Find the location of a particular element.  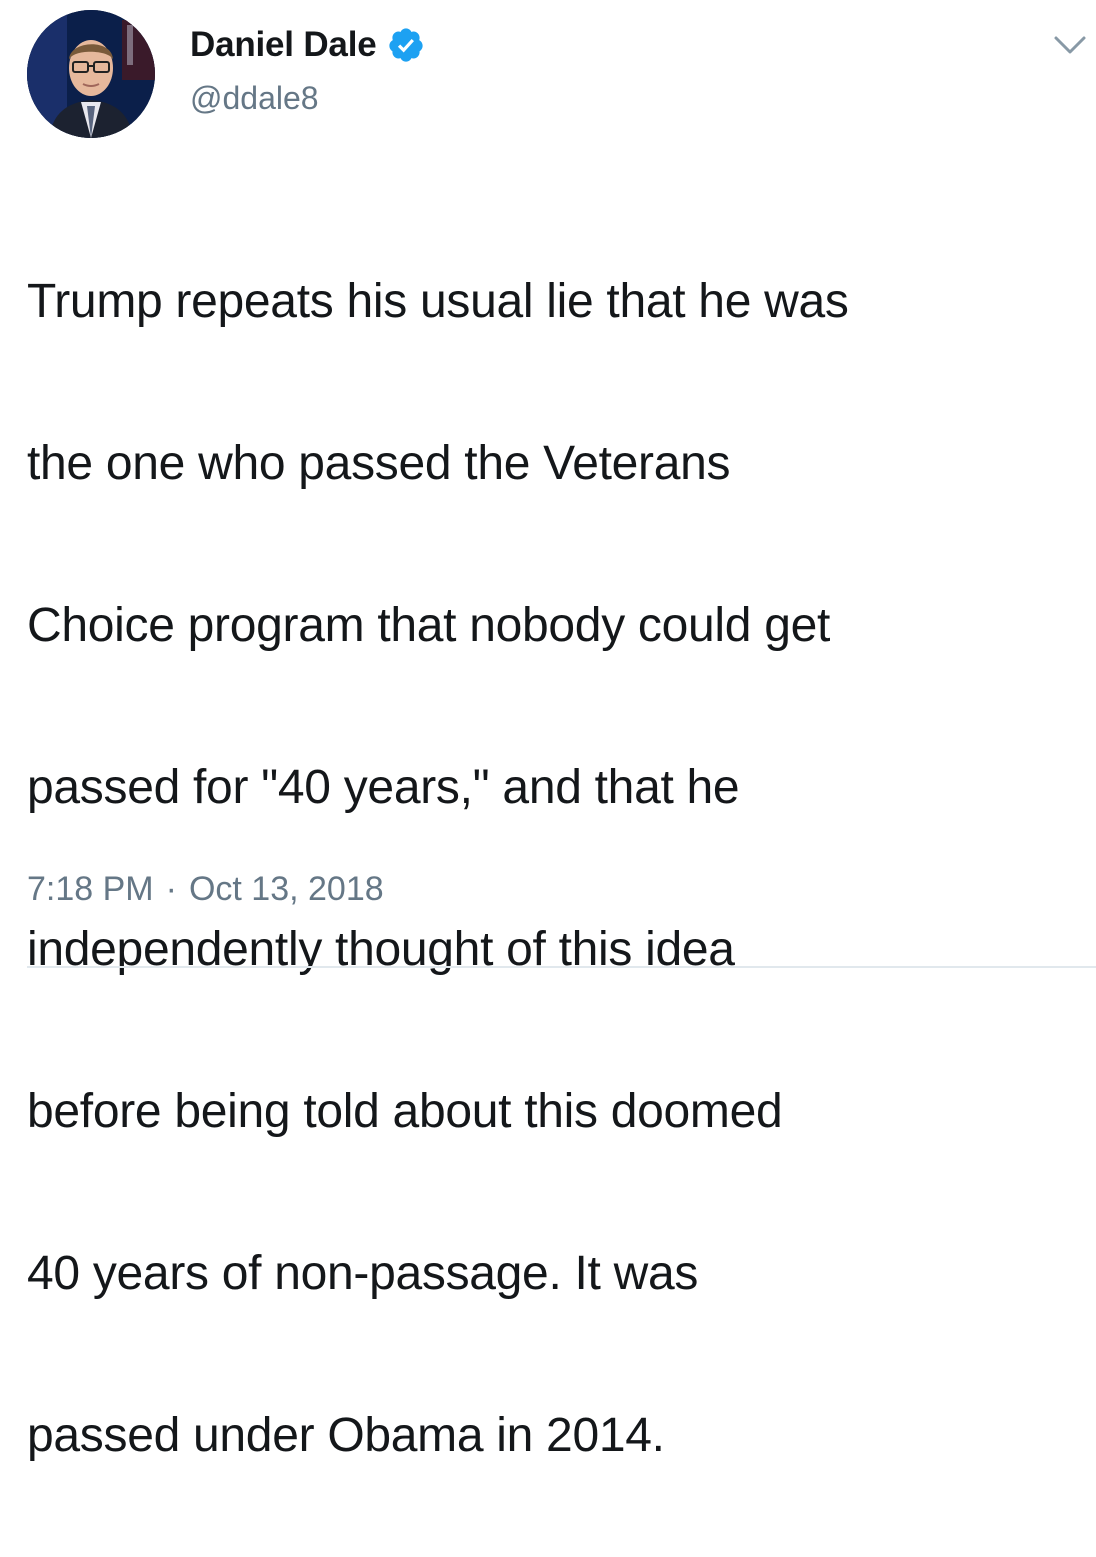

tweet-time: 7:18 PM is located at coordinates (90, 889).